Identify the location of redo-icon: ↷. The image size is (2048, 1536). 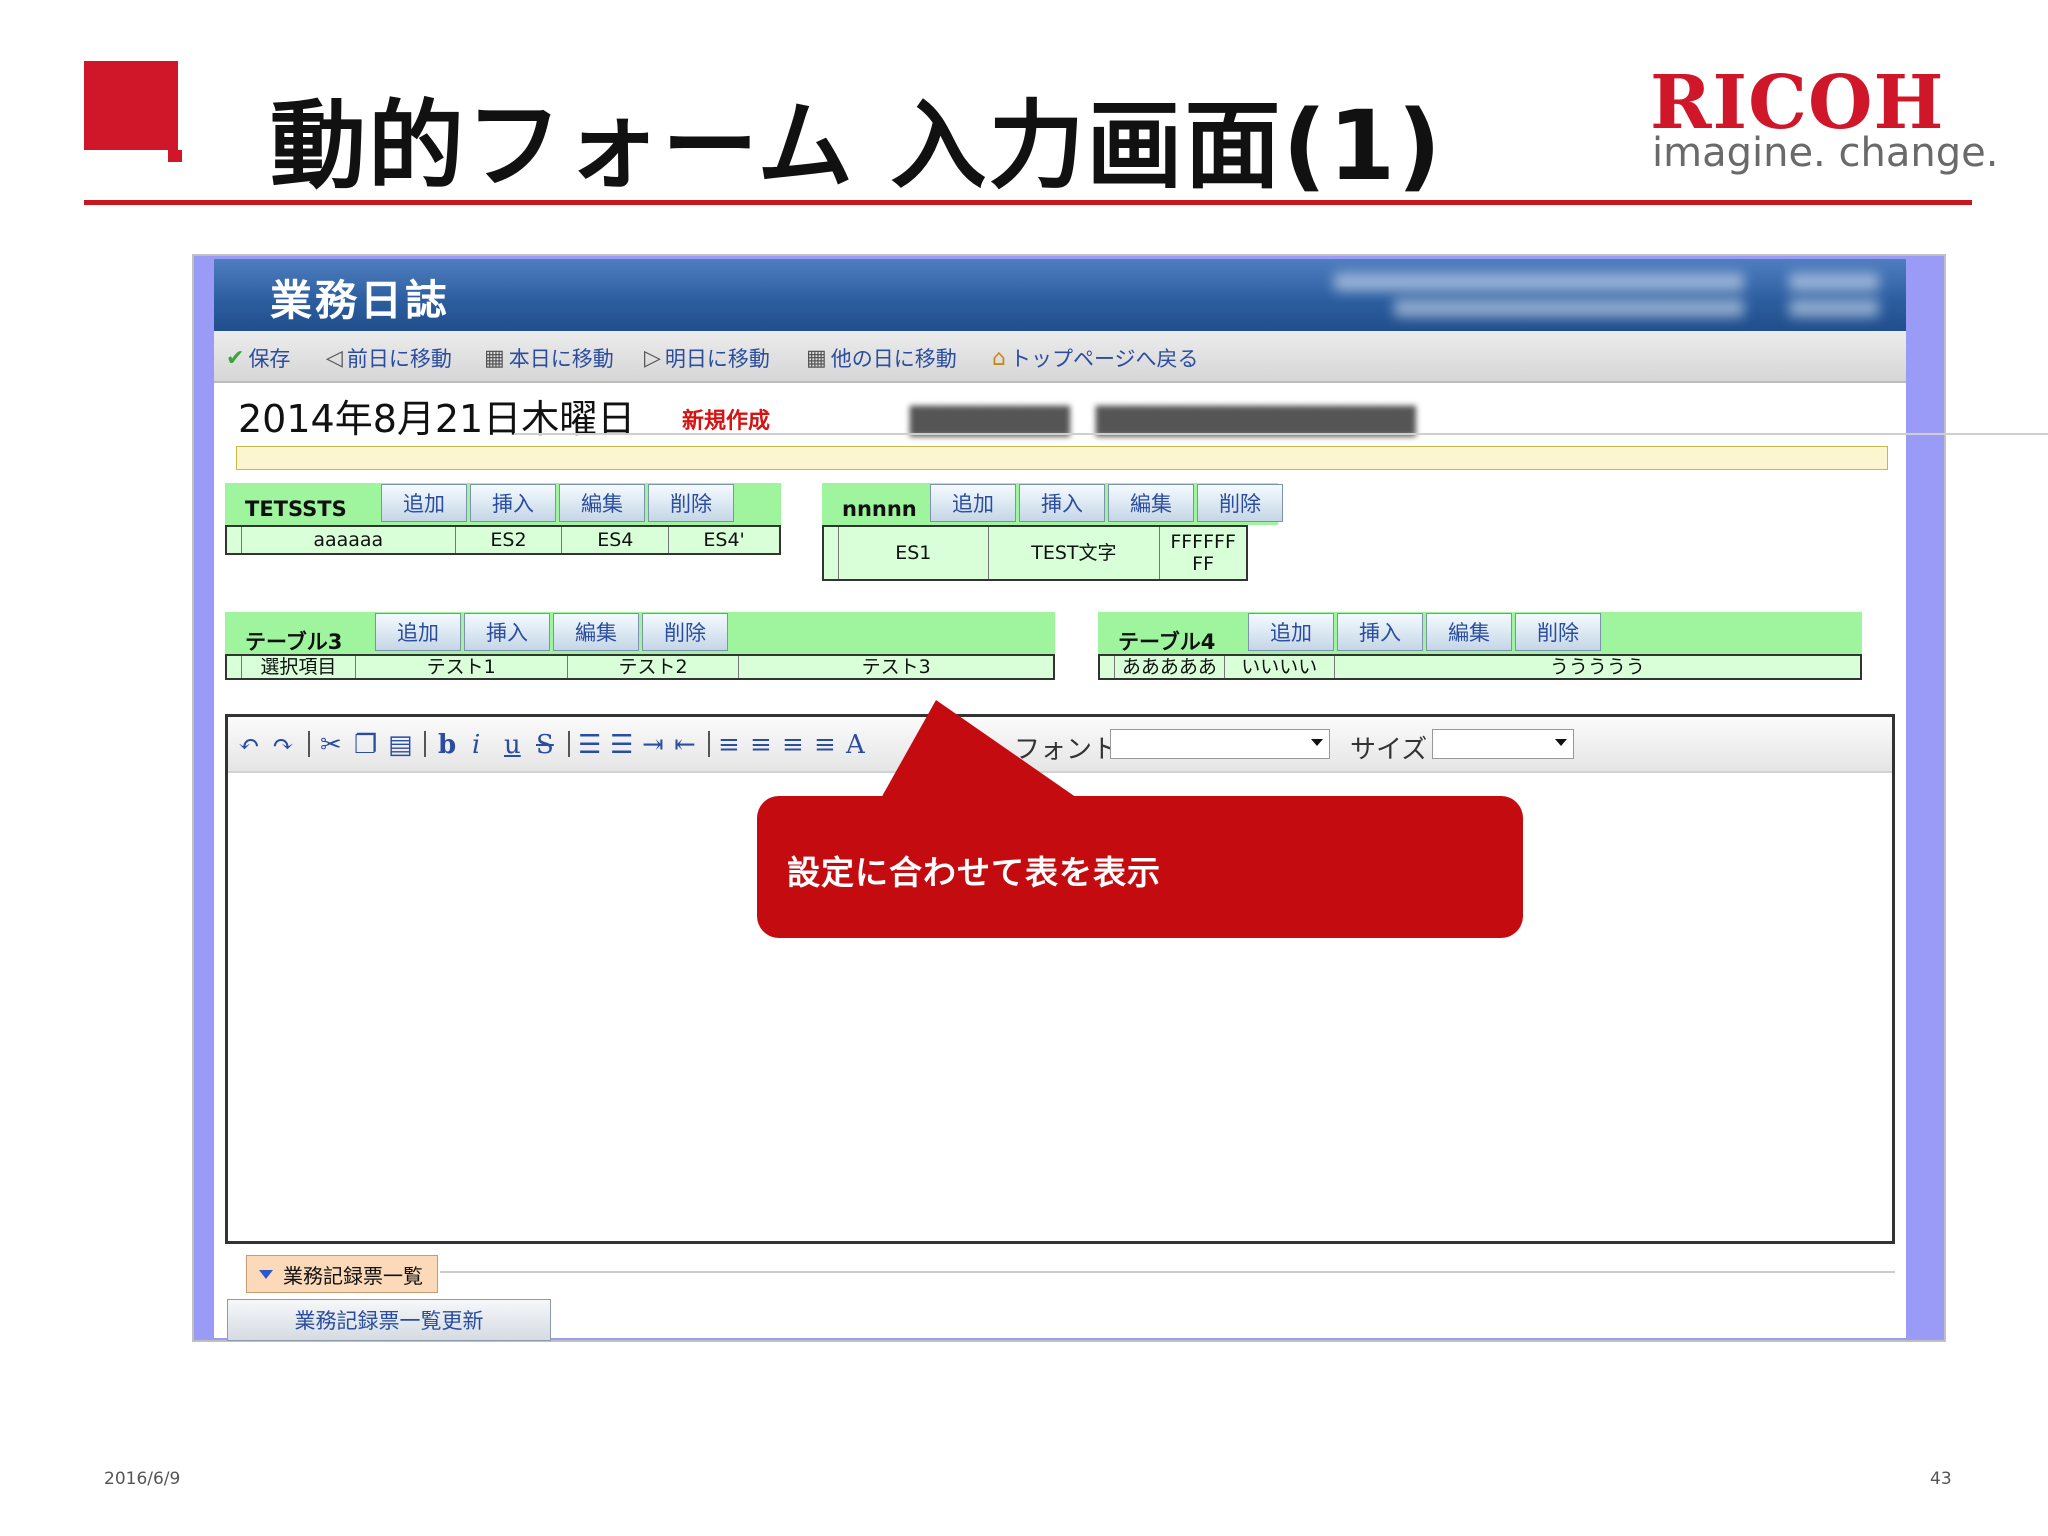
(283, 745).